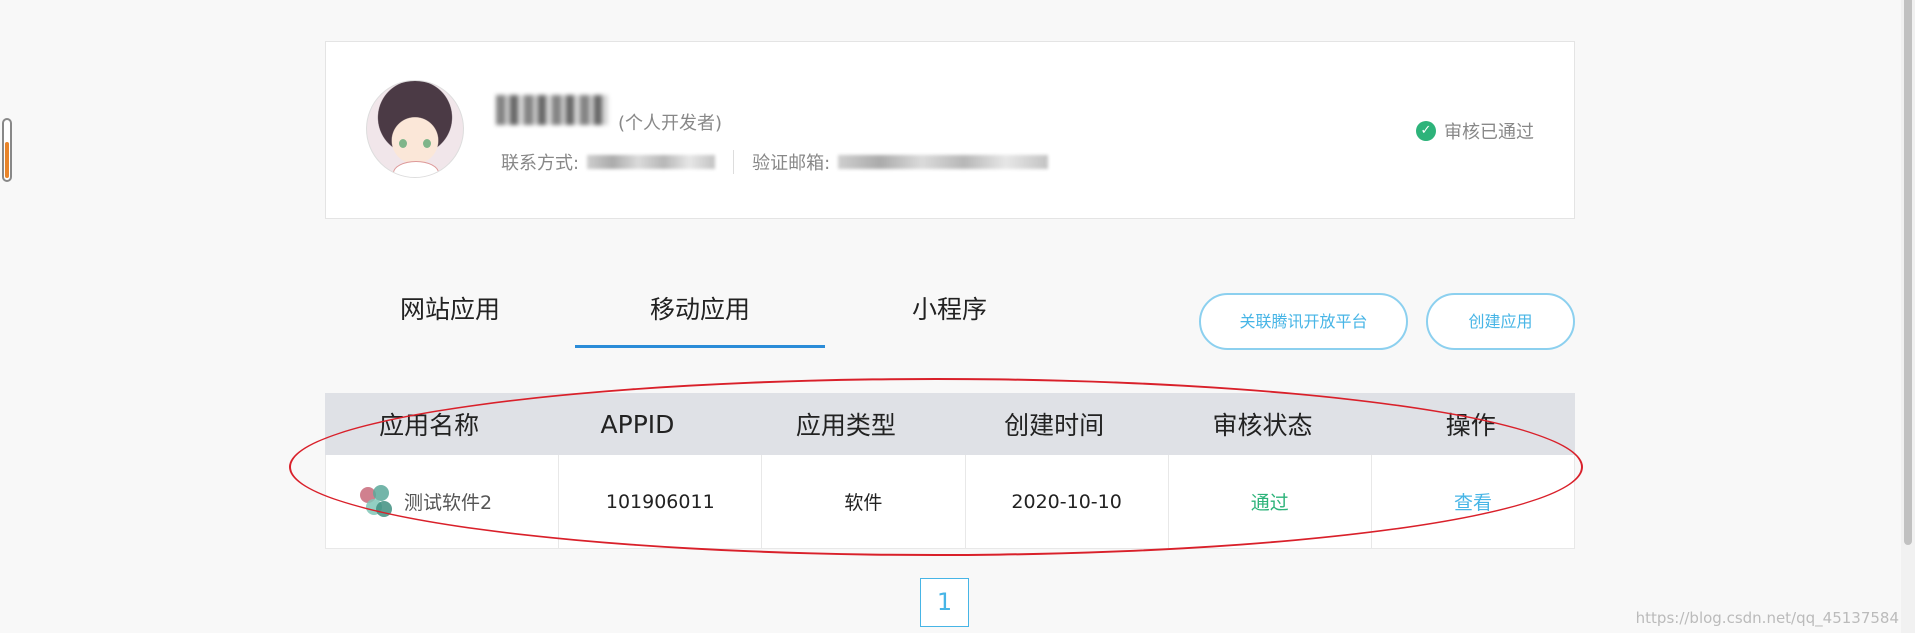 The height and width of the screenshot is (633, 1915). What do you see at coordinates (429, 425) in the screenshot?
I see `header-app-name: 应用名称` at bounding box center [429, 425].